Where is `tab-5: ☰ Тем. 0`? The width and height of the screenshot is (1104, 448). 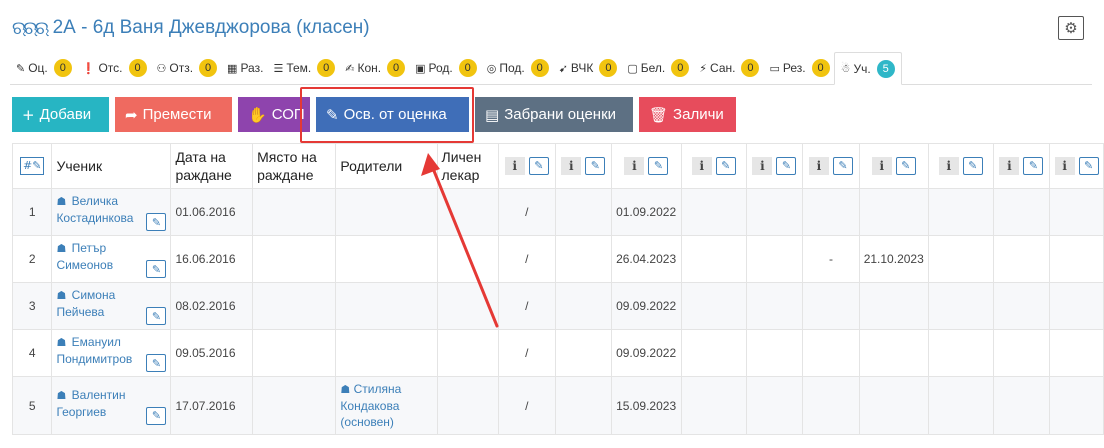
tab-5: ☰ Тем. 0 is located at coordinates (303, 68).